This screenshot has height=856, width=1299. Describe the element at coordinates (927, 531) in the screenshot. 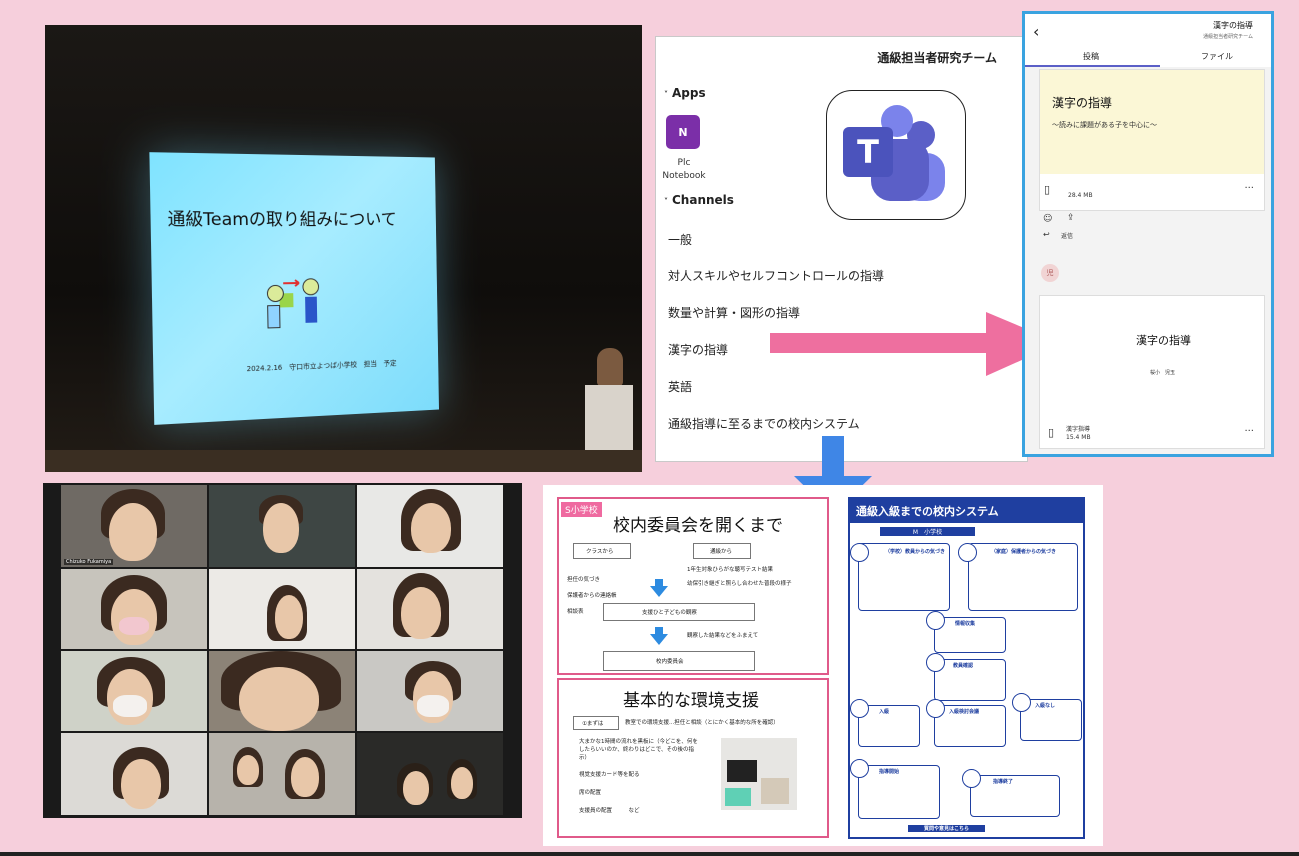

I see `flow-school-label: M 小学校` at that location.